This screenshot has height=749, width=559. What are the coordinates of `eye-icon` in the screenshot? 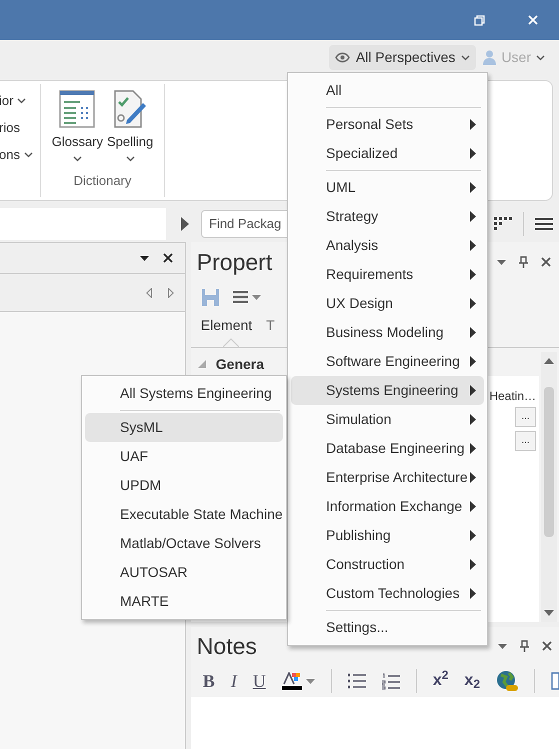 It's located at (342, 57).